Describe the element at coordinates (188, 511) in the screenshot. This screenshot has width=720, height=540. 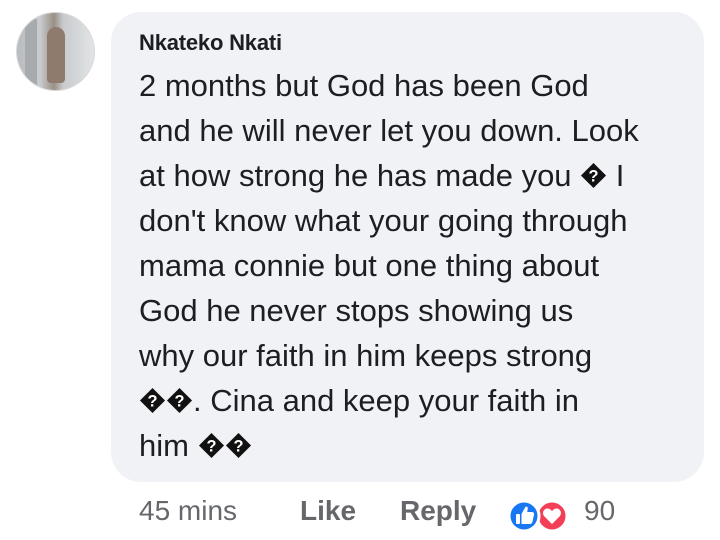
I see `timestamp-link: 45 mins` at that location.